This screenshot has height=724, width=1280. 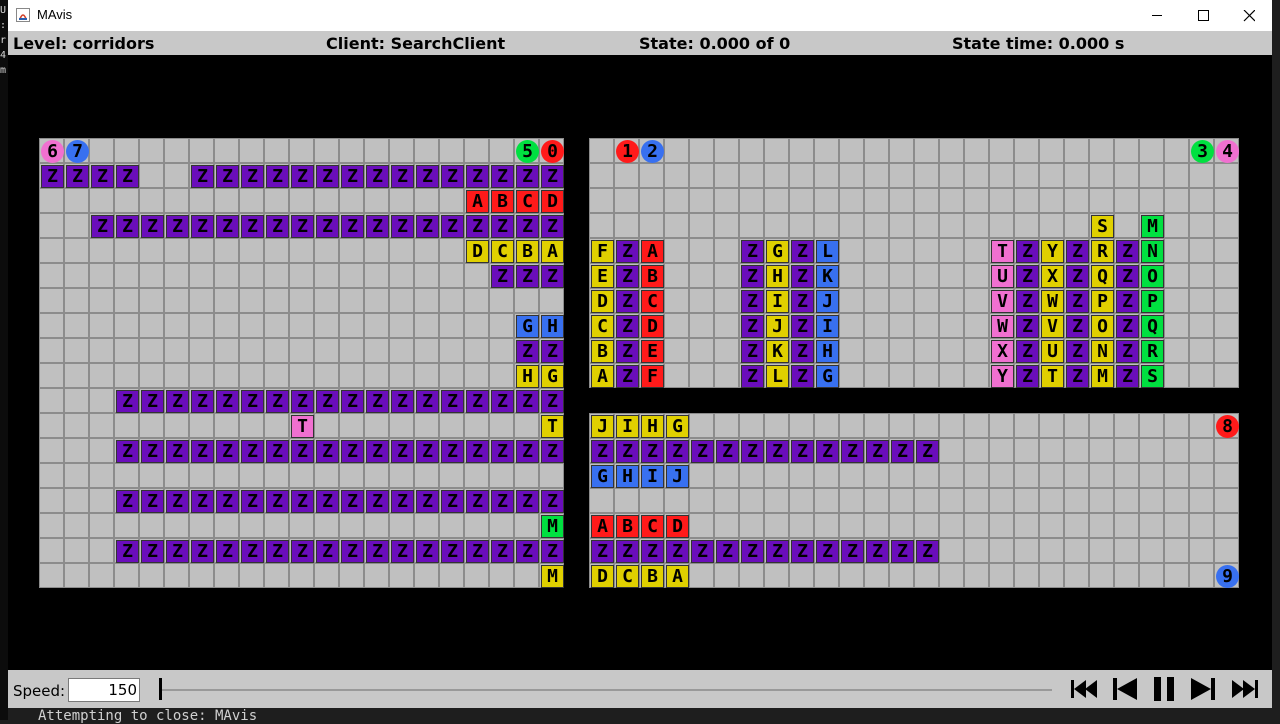 I want to click on step-back-button, so click(x=1125, y=689).